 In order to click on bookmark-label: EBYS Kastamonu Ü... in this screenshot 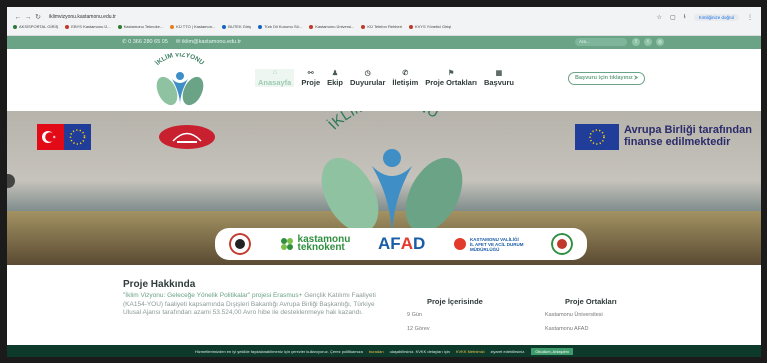, I will do `click(91, 26)`.